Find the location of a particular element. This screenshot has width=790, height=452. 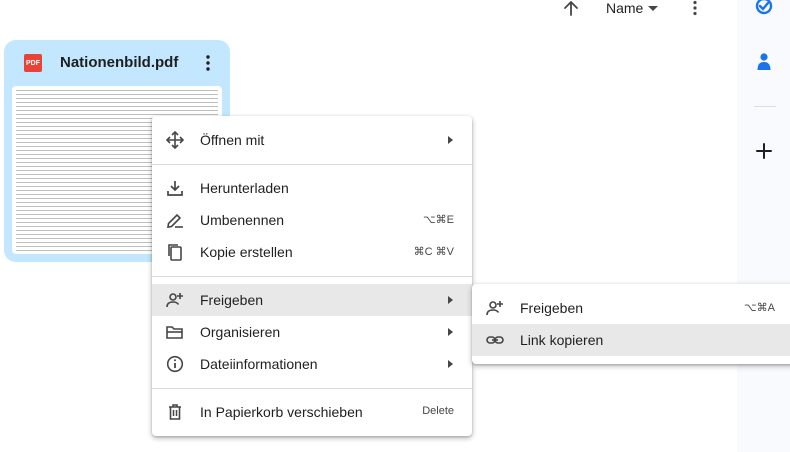

menu-item-rename: Umbenennen ⌥⌘E is located at coordinates (312, 220).